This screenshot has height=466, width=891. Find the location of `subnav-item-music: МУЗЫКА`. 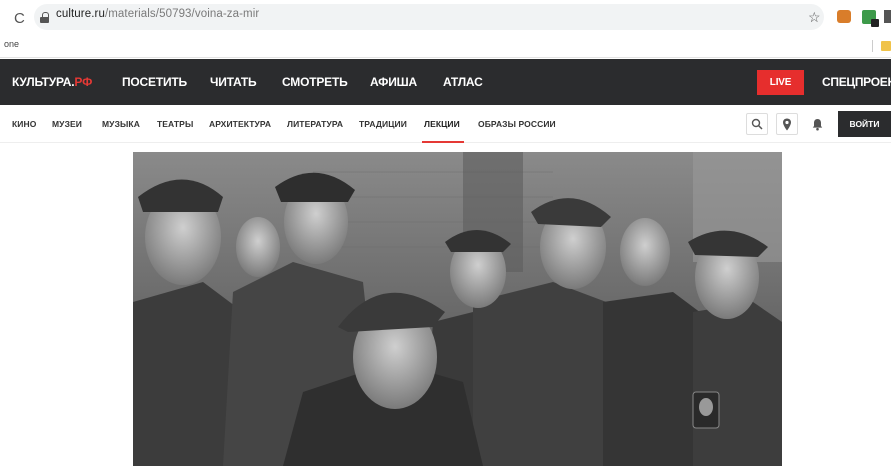

subnav-item-music: МУЗЫКА is located at coordinates (121, 124).